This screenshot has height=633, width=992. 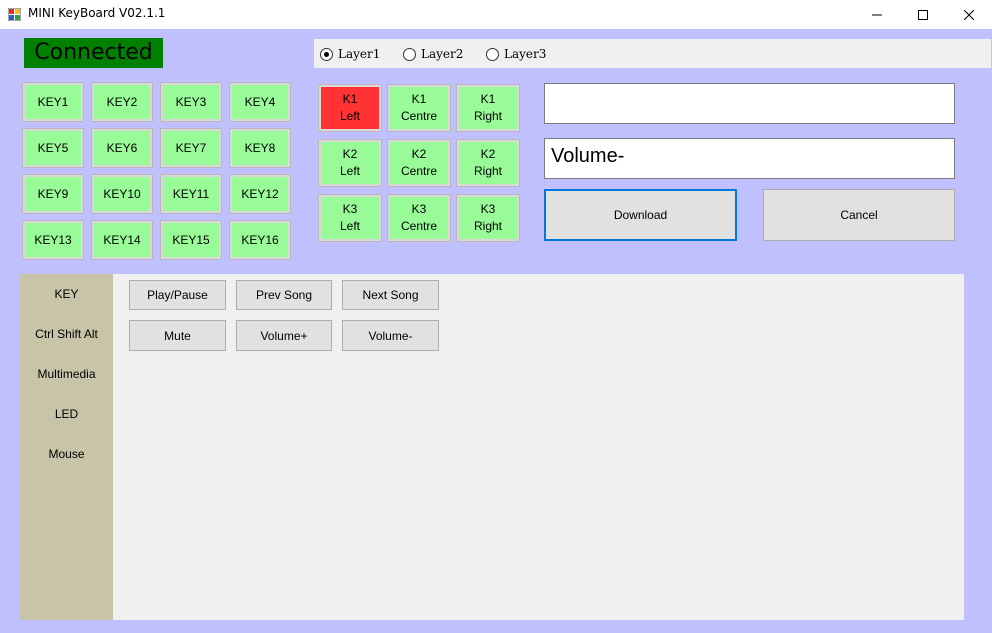 I want to click on key-button: KEY10, so click(x=122, y=194).